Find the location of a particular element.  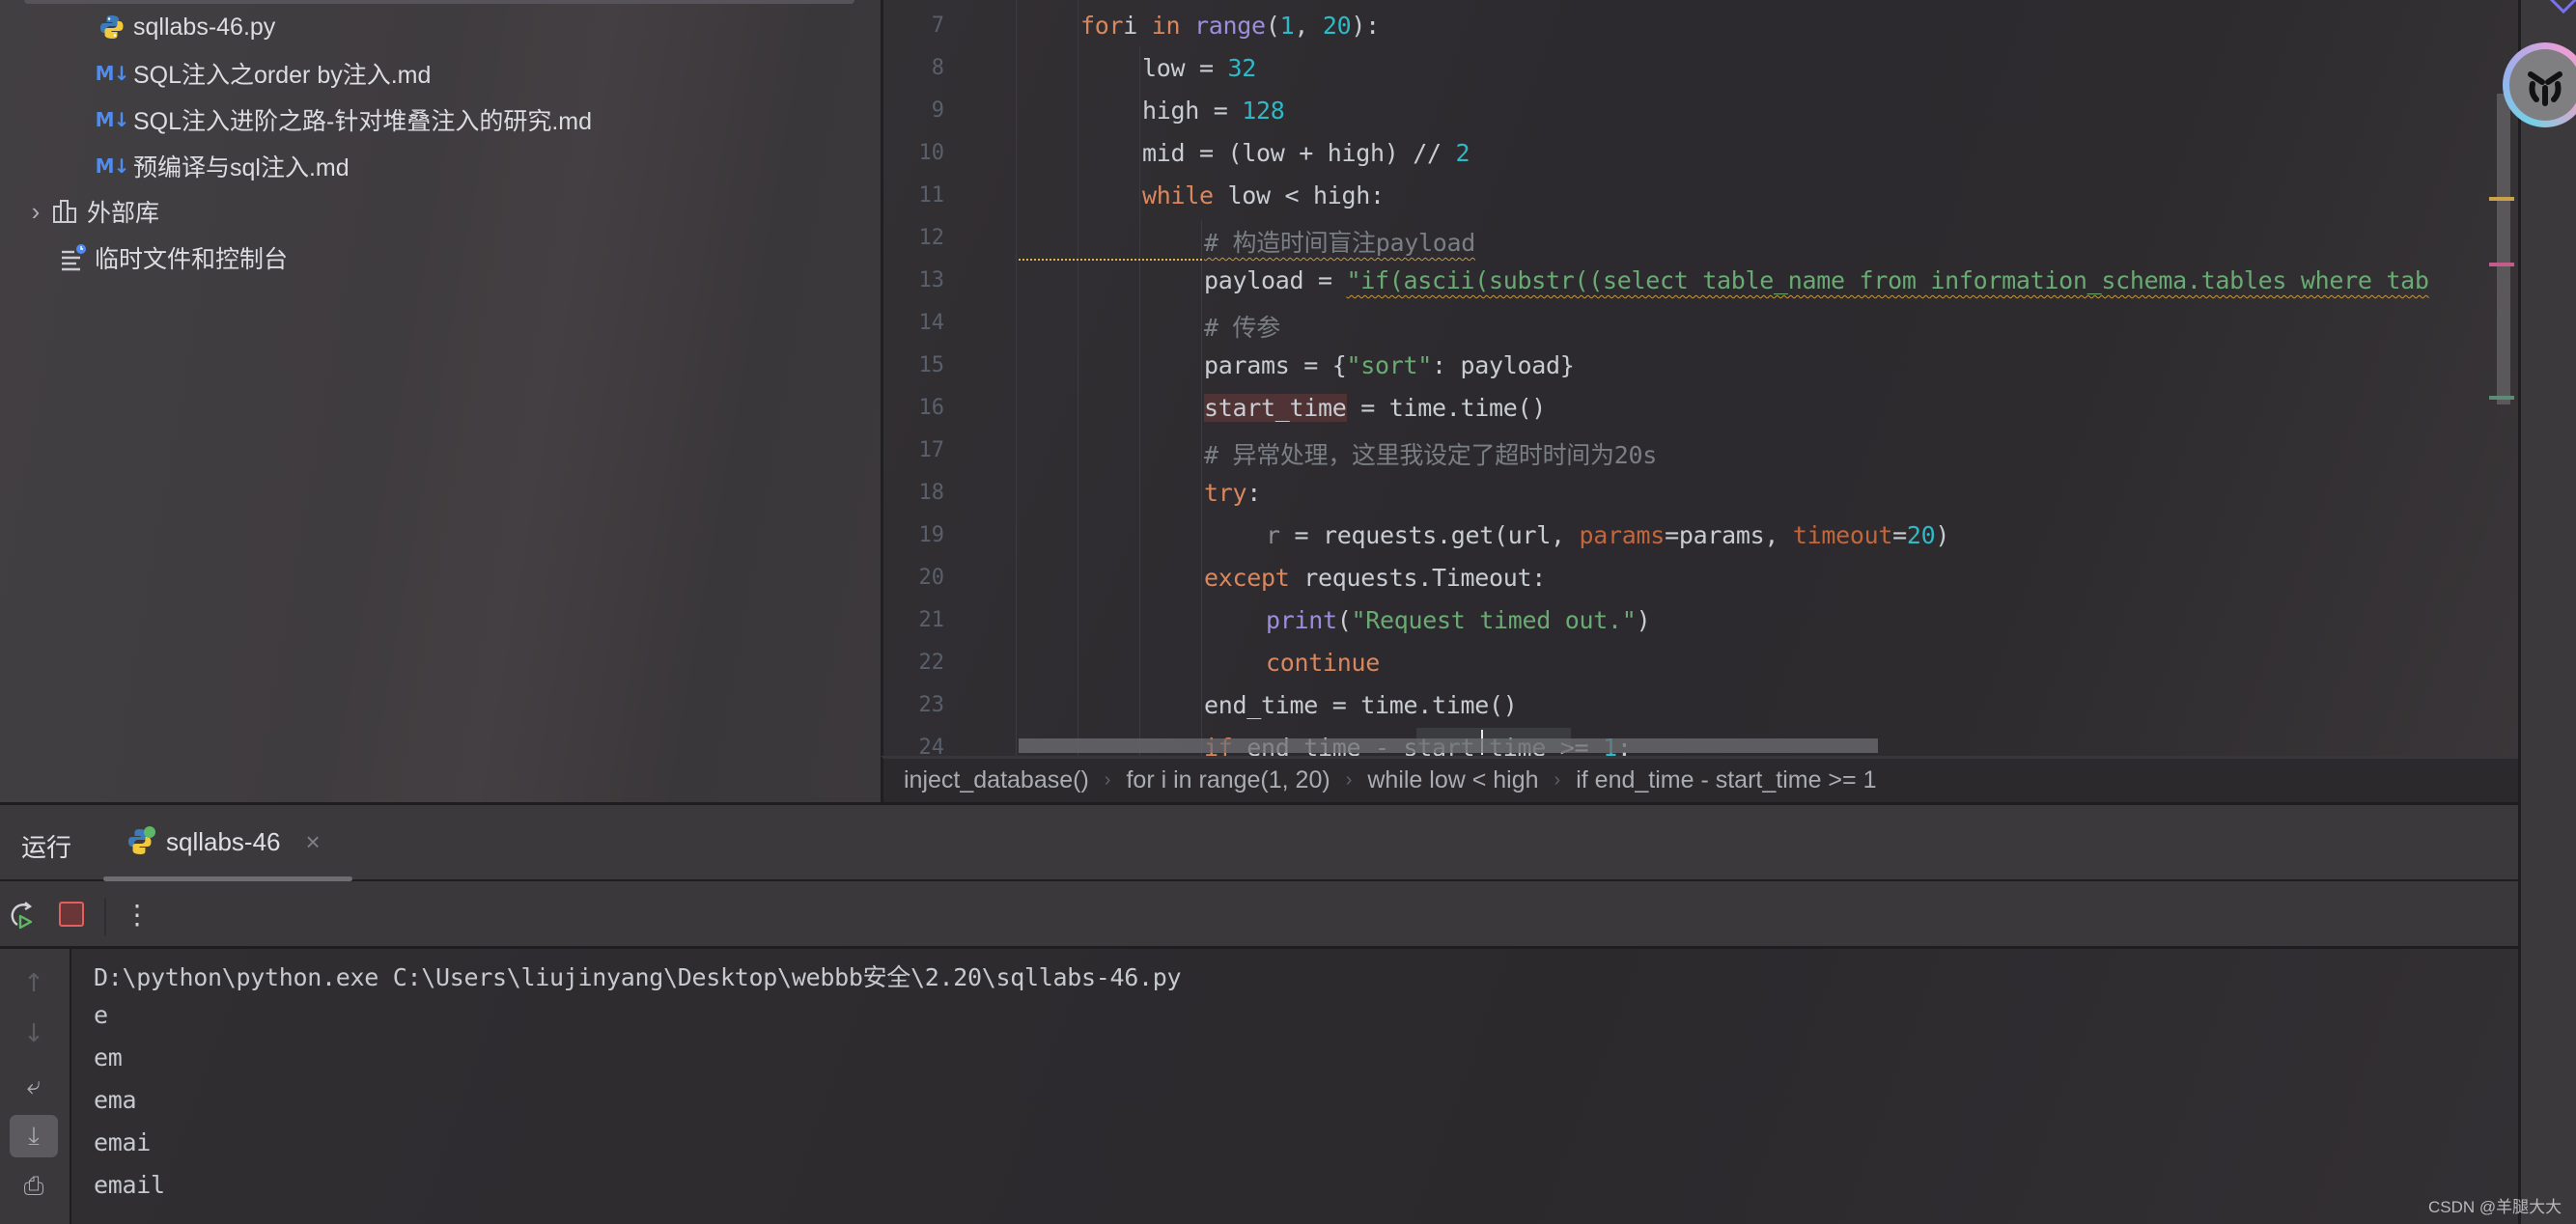

indent-guide is located at coordinates (1202, 488).